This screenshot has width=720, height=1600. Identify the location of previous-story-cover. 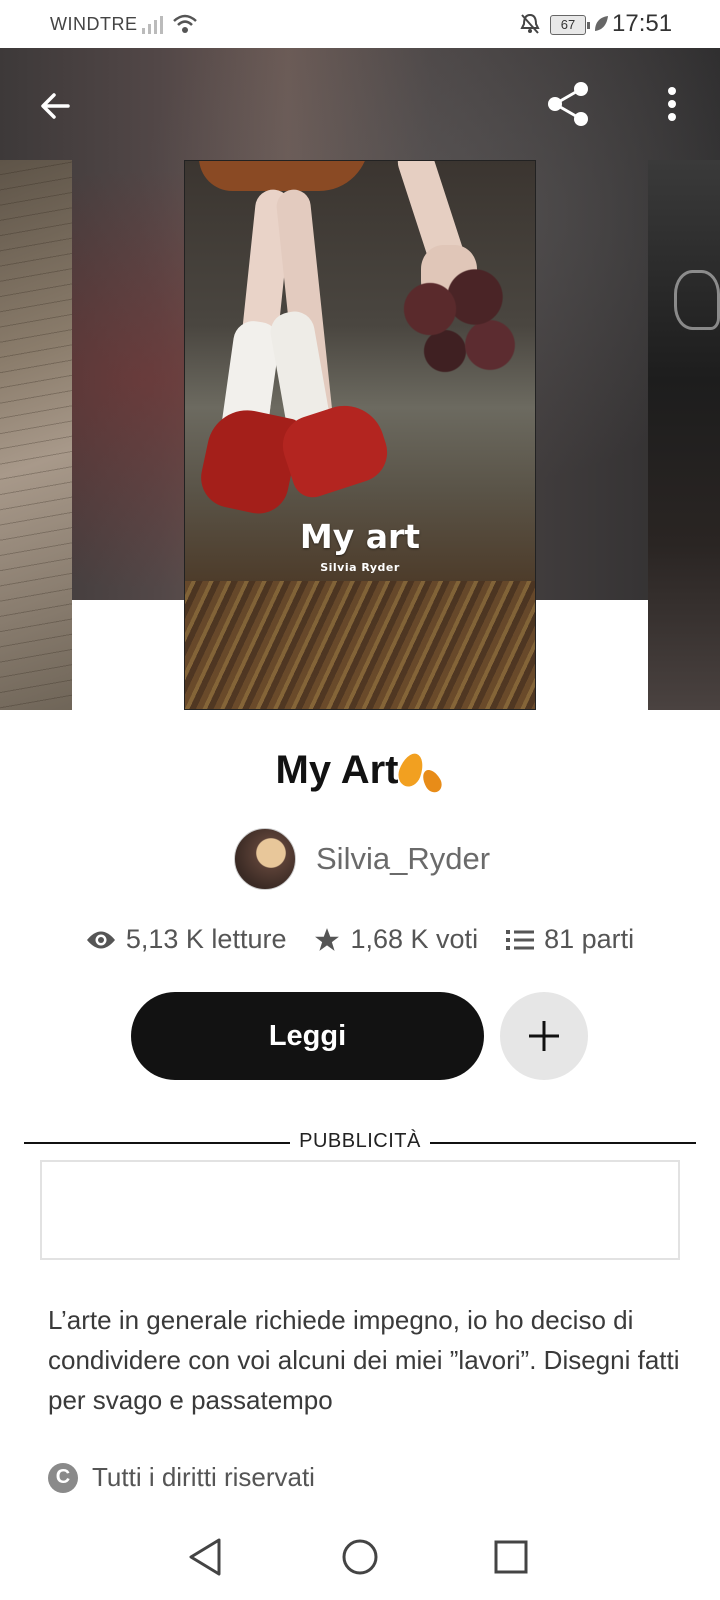
(36, 435).